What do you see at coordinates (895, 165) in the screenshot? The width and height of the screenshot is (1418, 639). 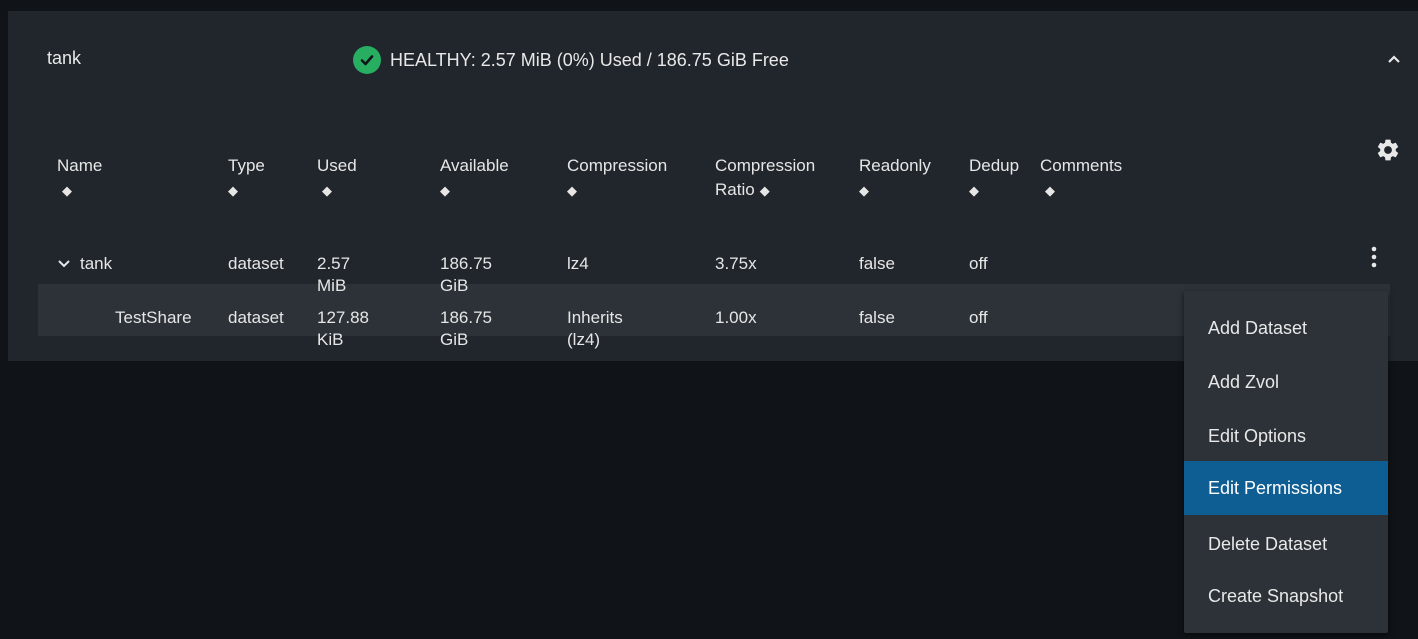 I see `column-header-label: Readonly` at bounding box center [895, 165].